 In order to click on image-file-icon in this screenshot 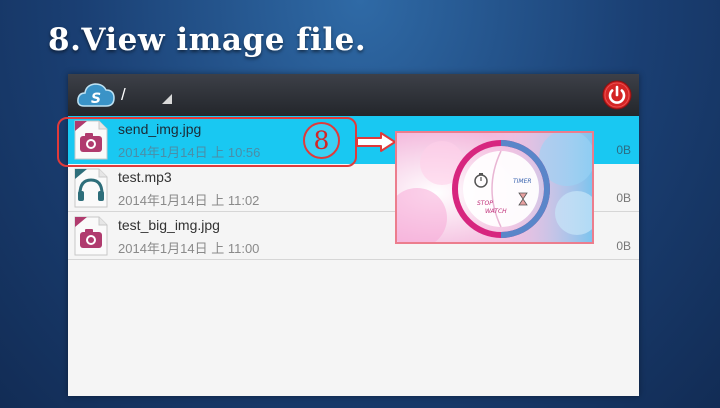, I will do `click(91, 236)`.